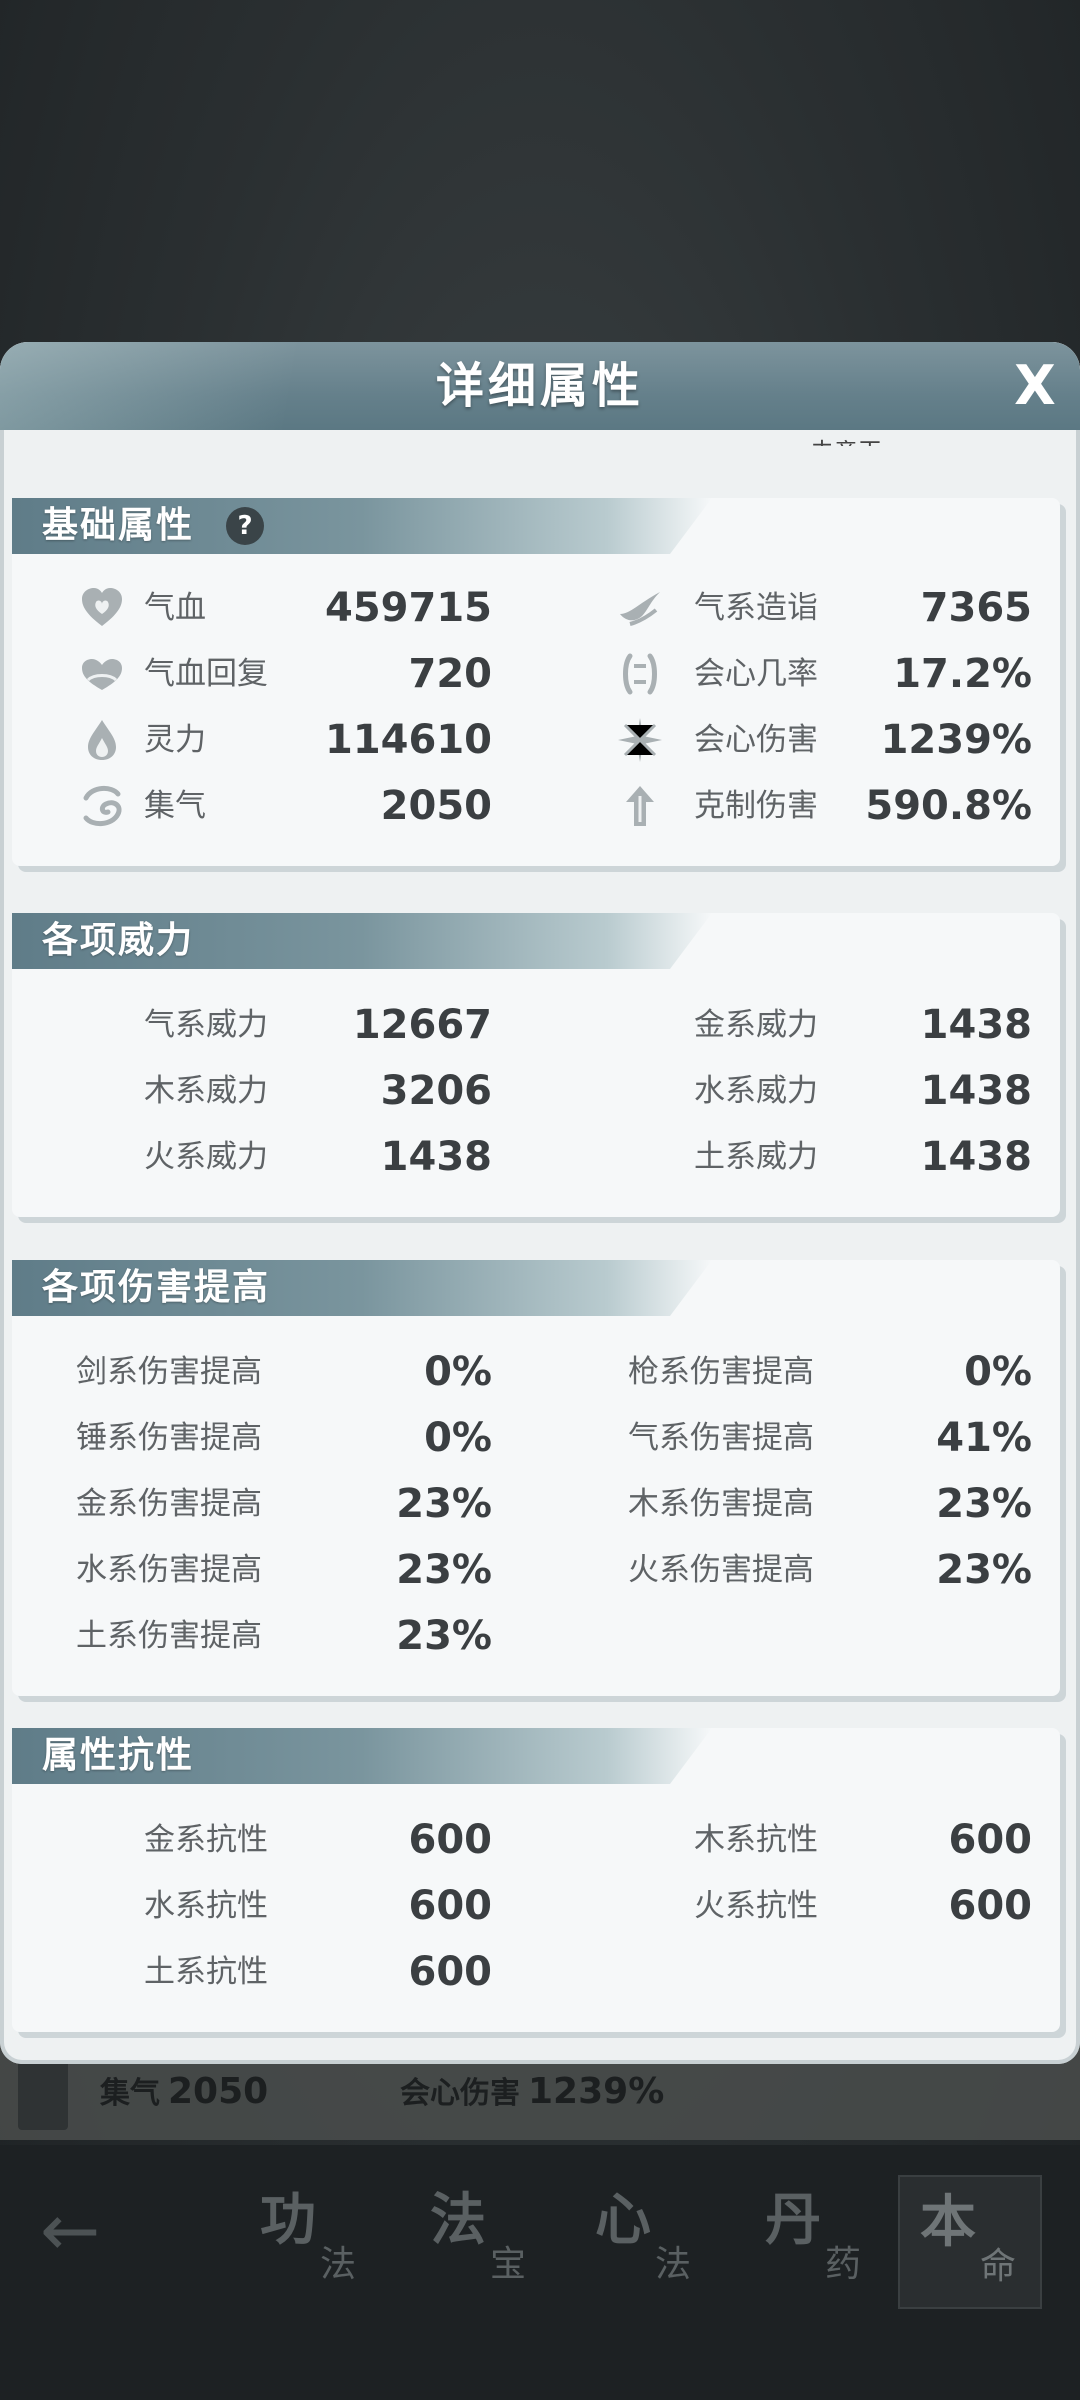 The height and width of the screenshot is (2400, 1080). Describe the element at coordinates (206, 674) in the screenshot. I see `stat-label: 气血回复` at that location.